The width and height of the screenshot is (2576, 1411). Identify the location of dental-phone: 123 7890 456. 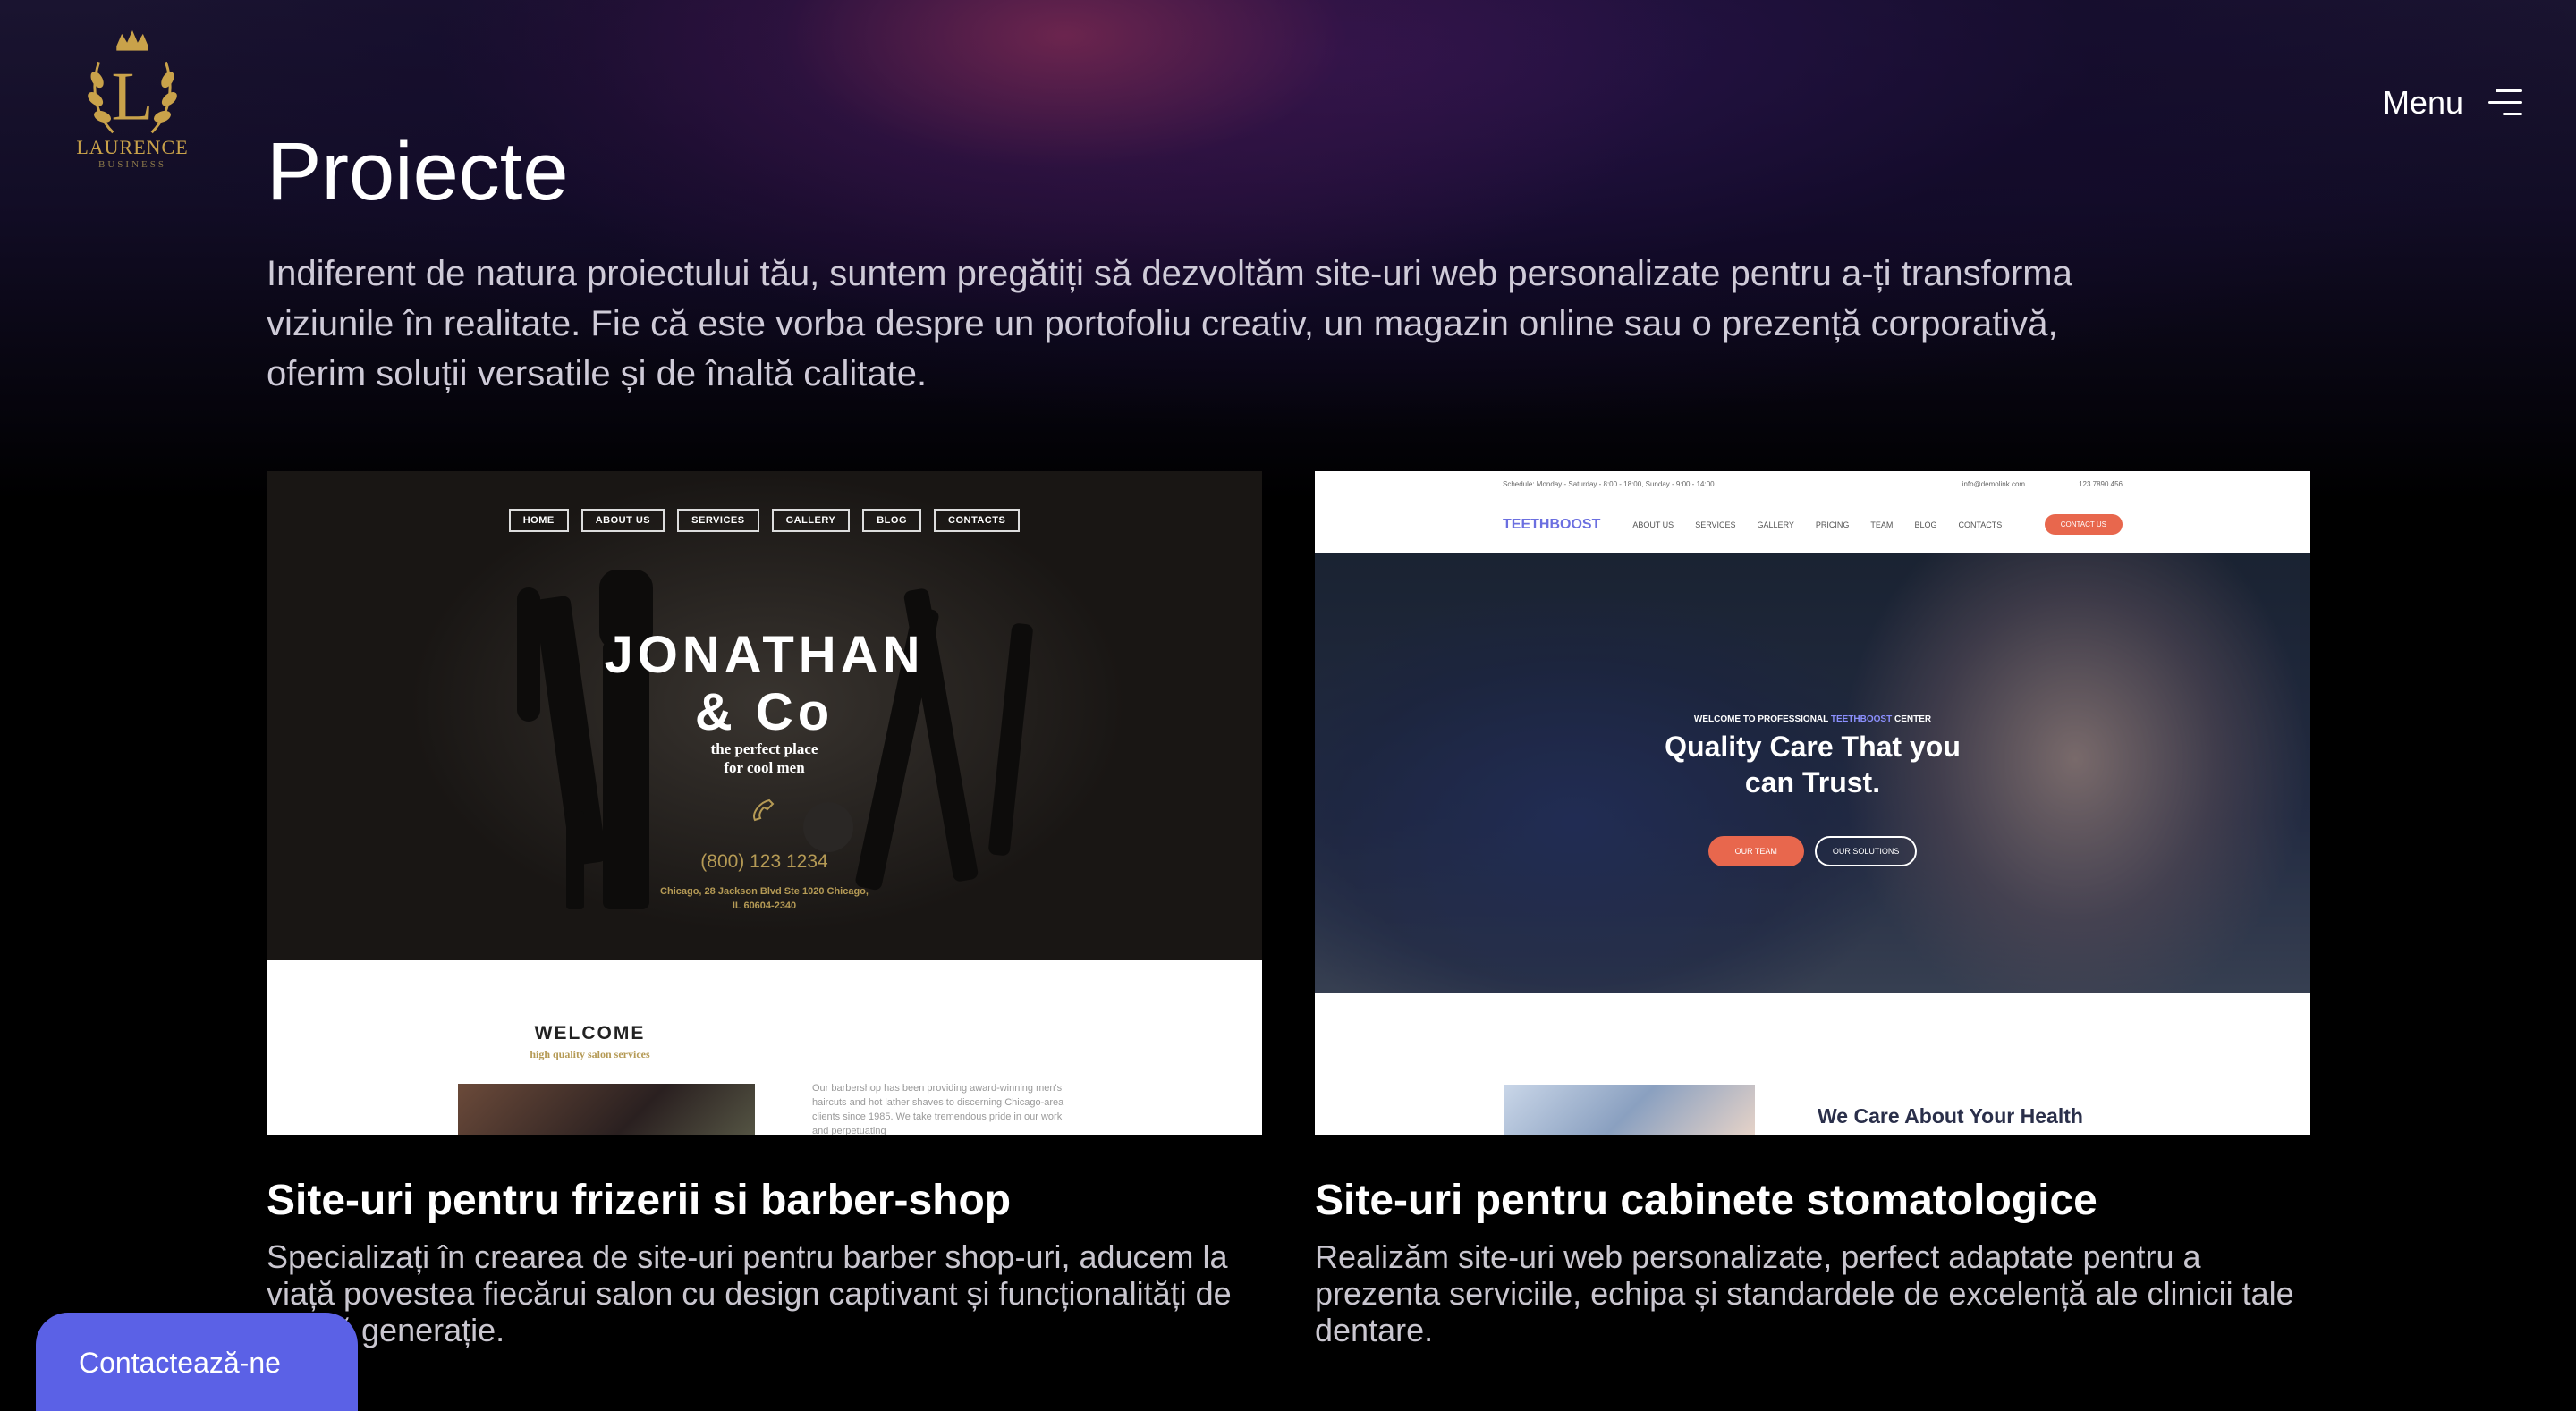
(2101, 484).